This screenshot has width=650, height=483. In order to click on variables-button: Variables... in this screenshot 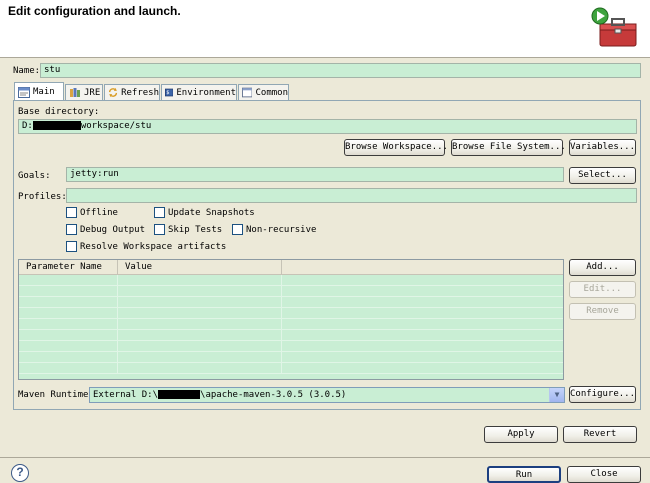, I will do `click(602, 147)`.